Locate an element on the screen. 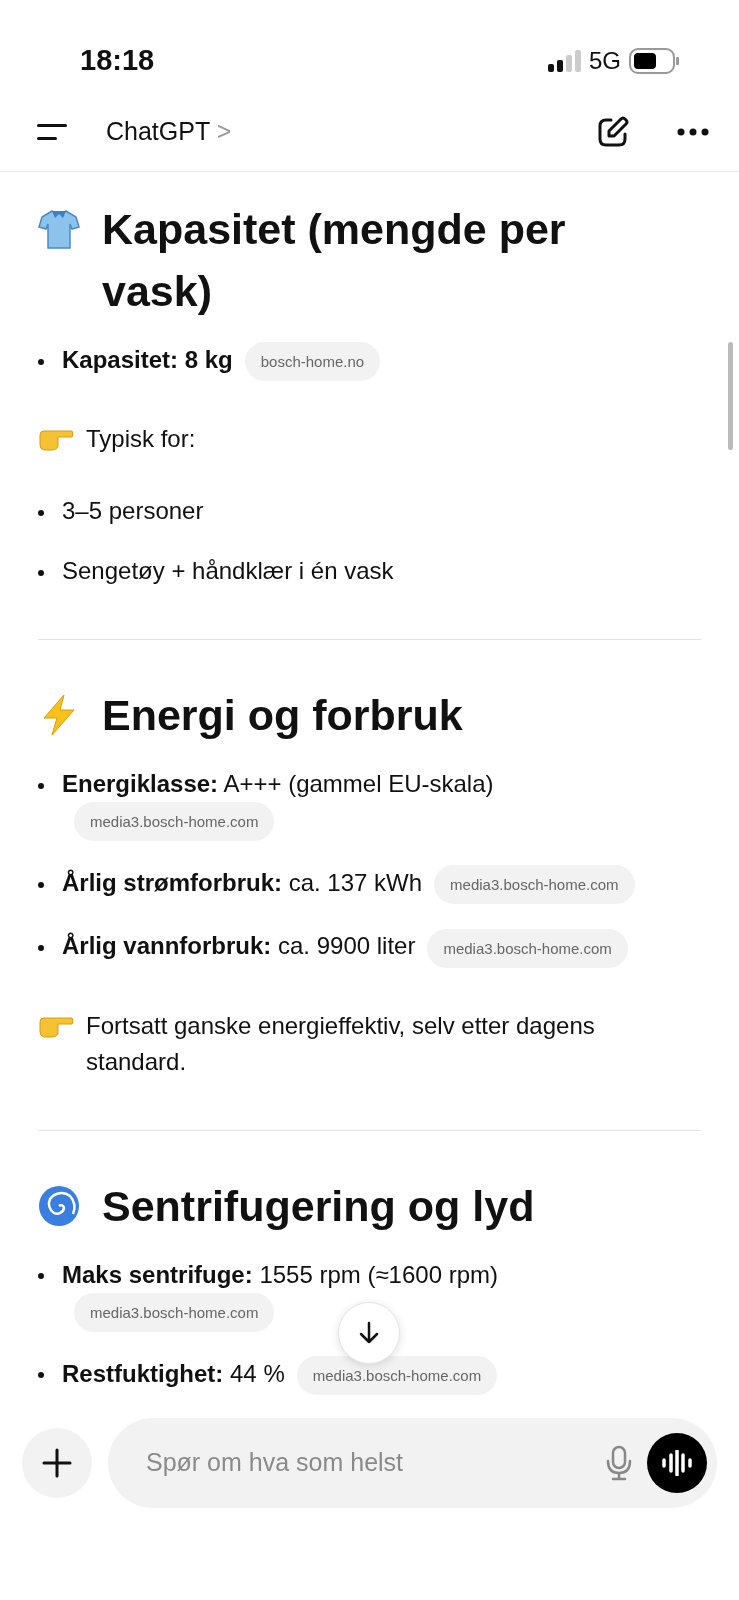 The image size is (739, 1600). chat-title-button: ChatGPT > is located at coordinates (169, 131).